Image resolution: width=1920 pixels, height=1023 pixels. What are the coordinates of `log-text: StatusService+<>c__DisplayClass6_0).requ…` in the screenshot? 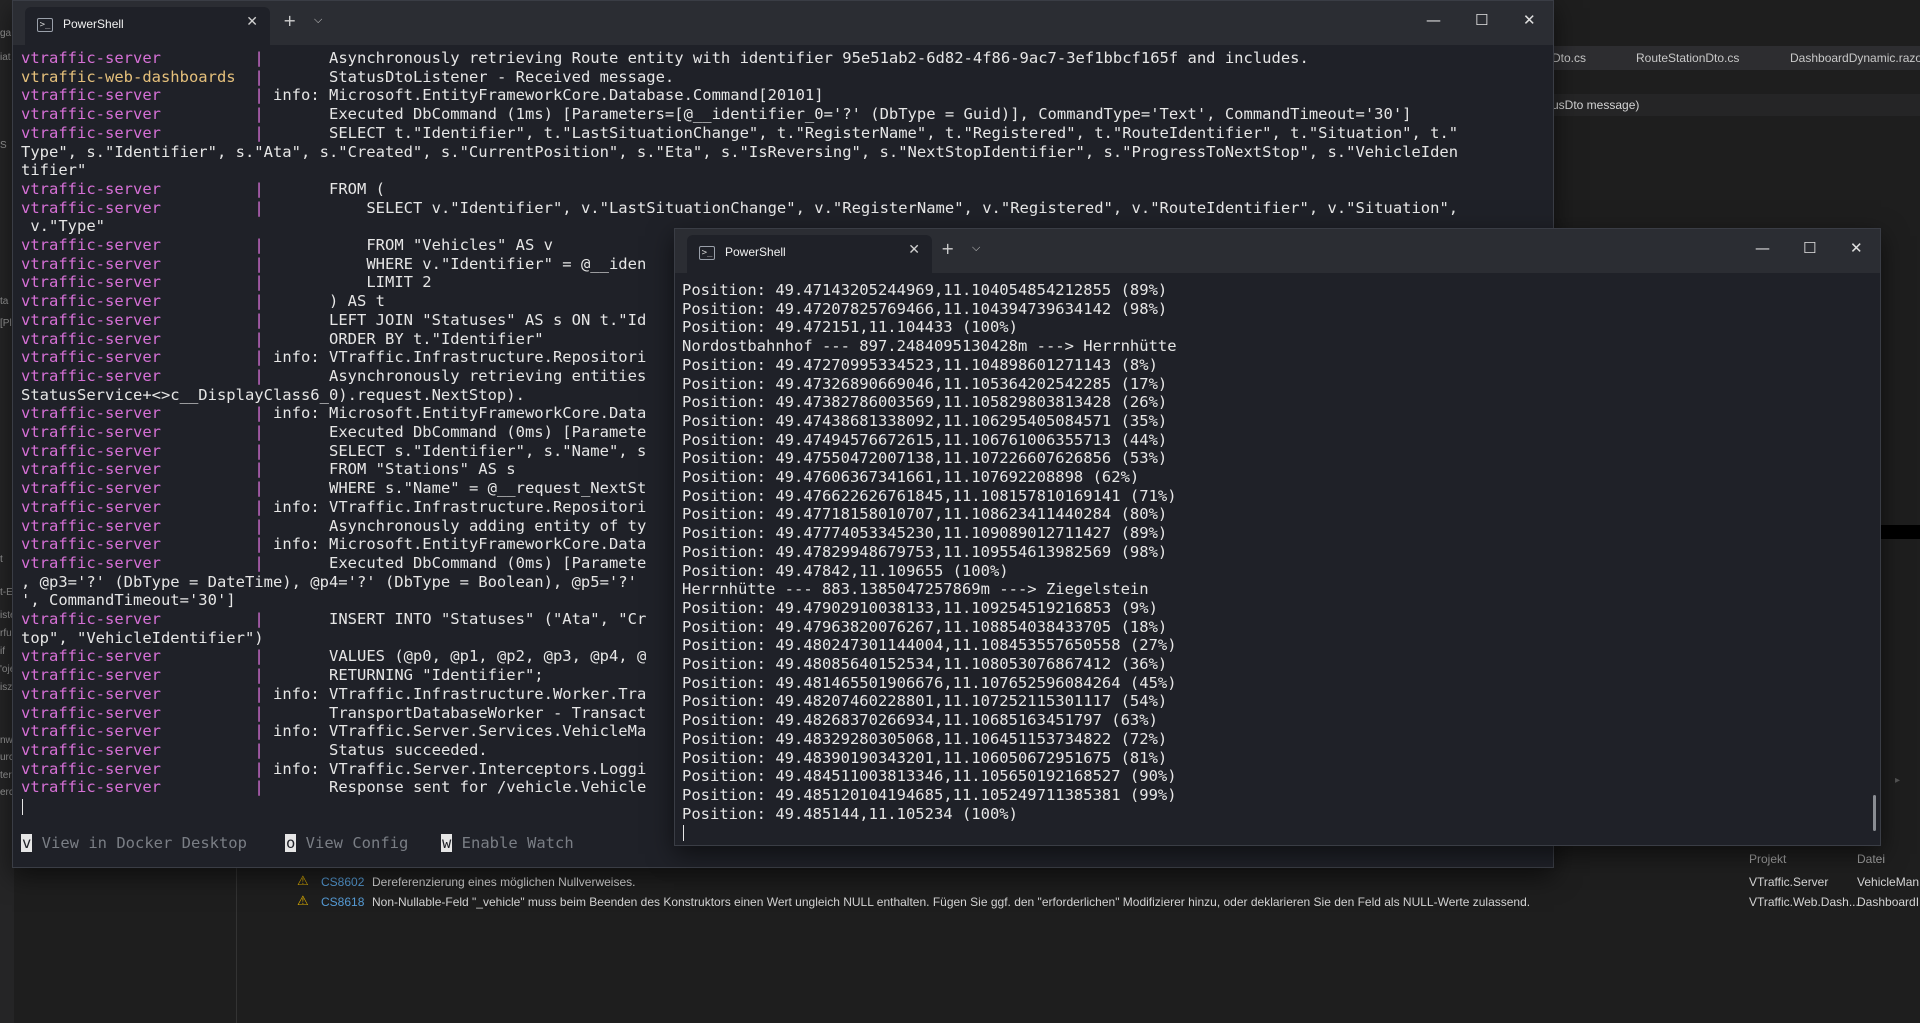 It's located at (273, 394).